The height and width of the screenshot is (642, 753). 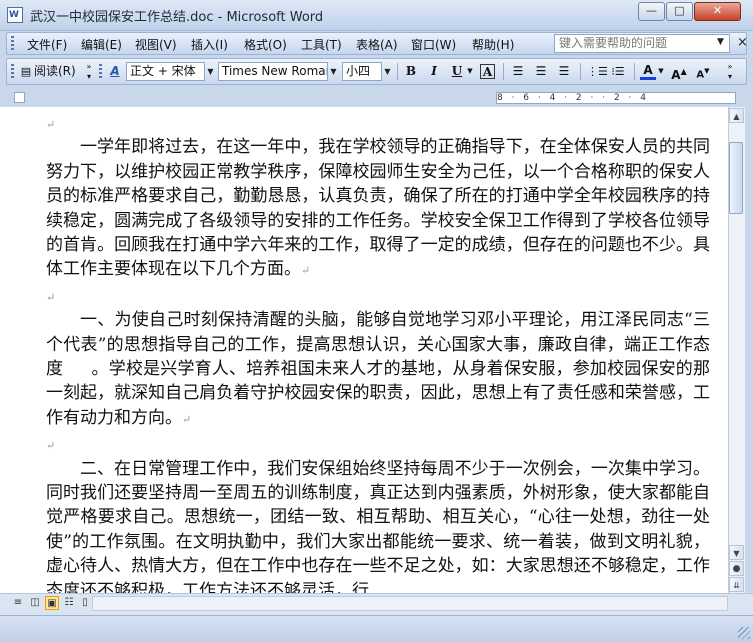 I want to click on scroll-down-icon: ▼, so click(x=736, y=552).